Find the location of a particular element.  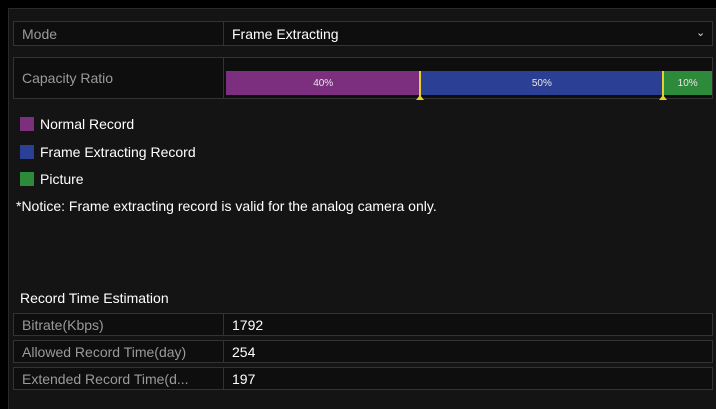

bitrate-label: Bitrate(Kbps) is located at coordinates (119, 324).